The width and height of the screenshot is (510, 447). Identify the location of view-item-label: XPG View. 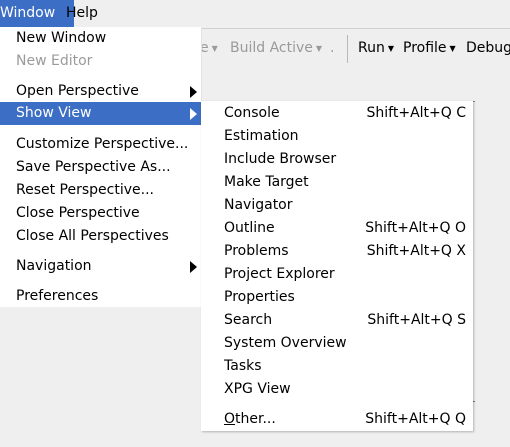
(257, 389).